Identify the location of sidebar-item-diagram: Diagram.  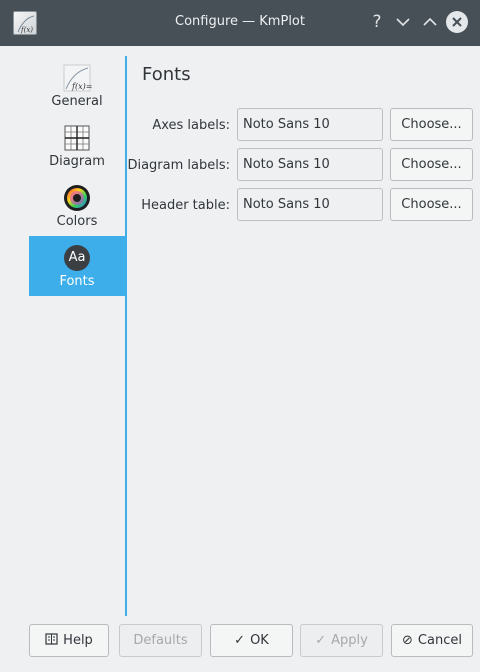
(77, 146).